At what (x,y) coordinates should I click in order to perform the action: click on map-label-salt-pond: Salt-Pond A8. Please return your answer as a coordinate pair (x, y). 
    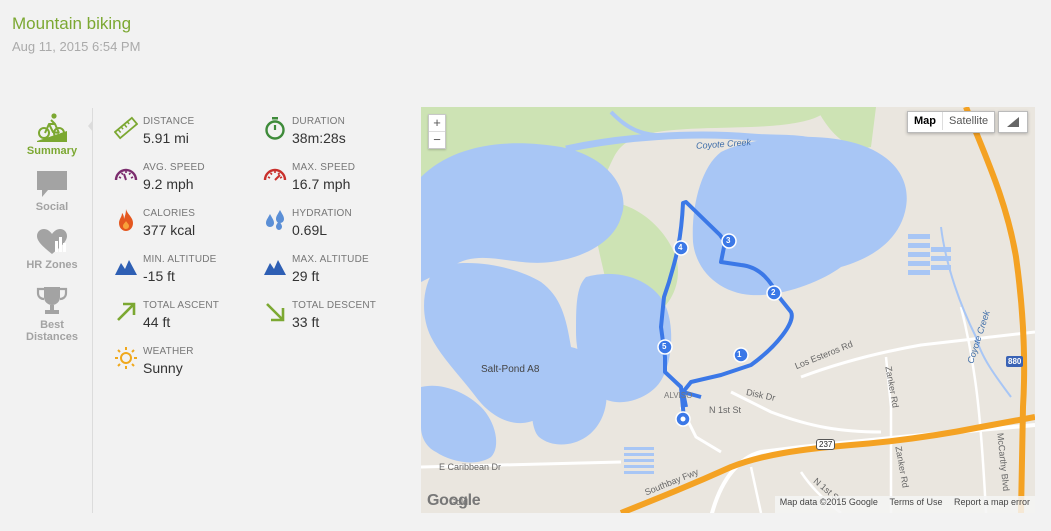
    Looking at the image, I should click on (510, 369).